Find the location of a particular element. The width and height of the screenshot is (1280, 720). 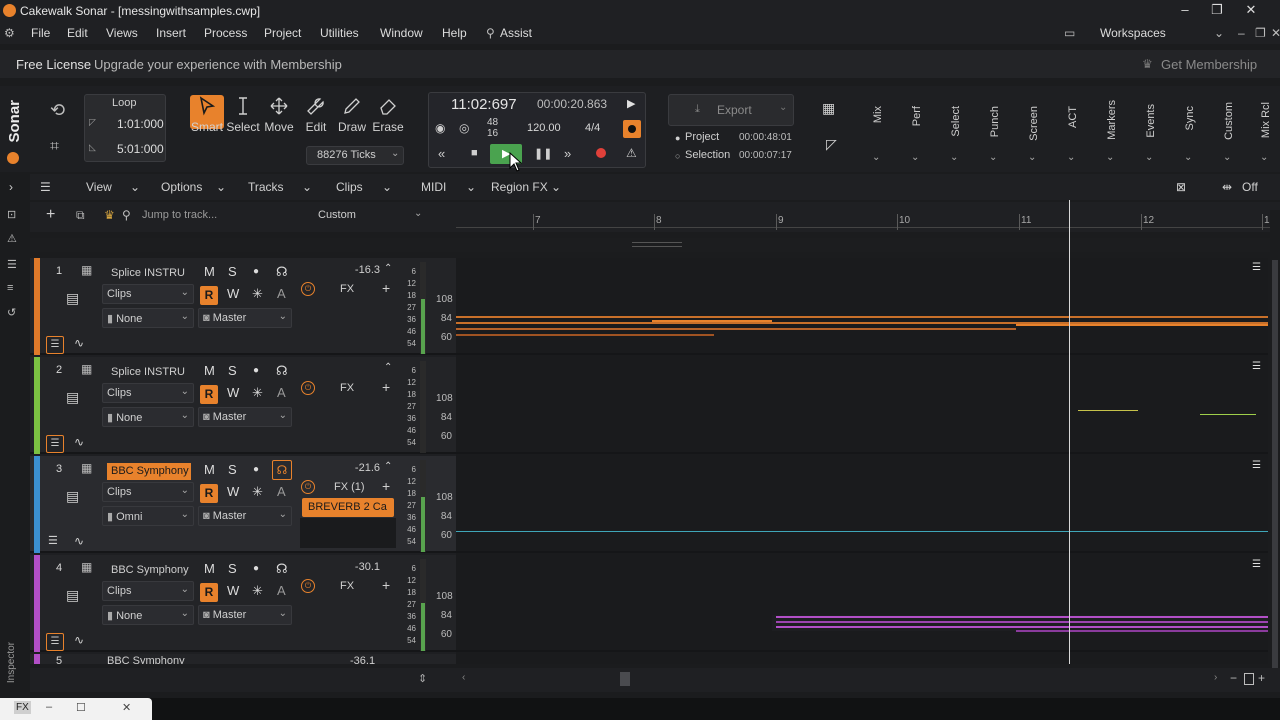

menu-window: Window is located at coordinates (401, 33).